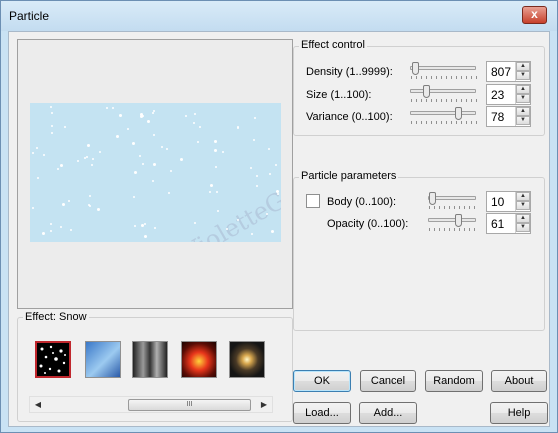 This screenshot has height=433, width=558. I want to click on density-label: Density (1..9999):, so click(349, 72).